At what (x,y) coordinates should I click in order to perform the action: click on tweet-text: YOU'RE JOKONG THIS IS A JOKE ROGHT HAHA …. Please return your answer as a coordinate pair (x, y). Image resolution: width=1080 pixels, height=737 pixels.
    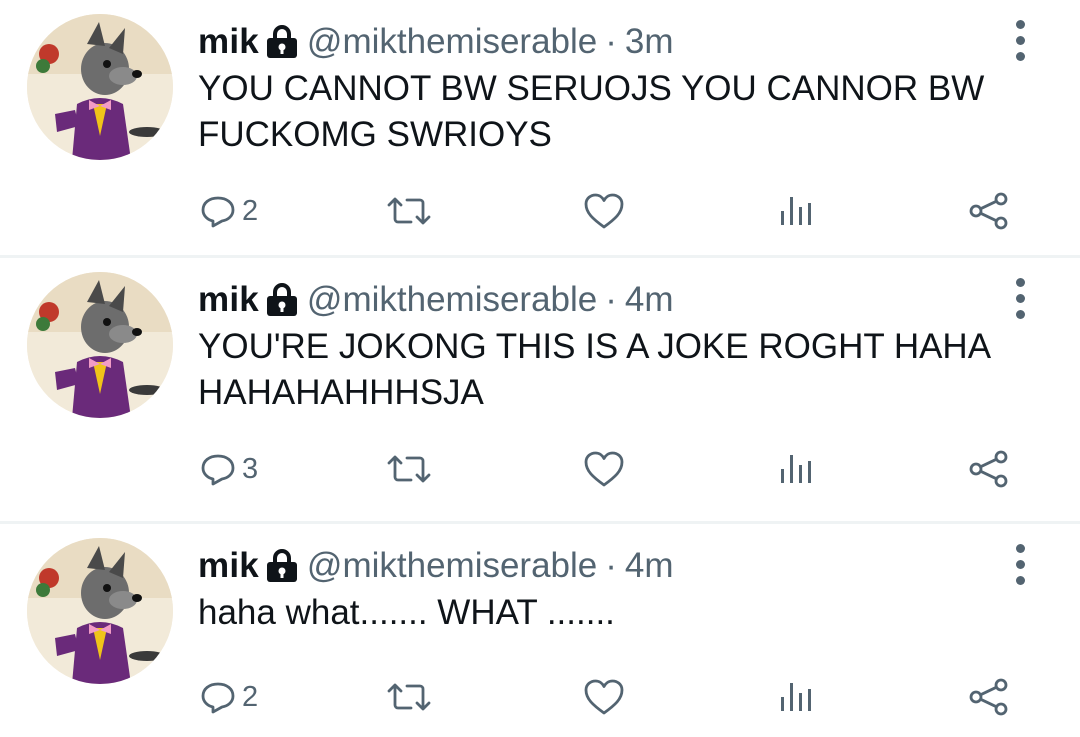
    Looking at the image, I should click on (594, 369).